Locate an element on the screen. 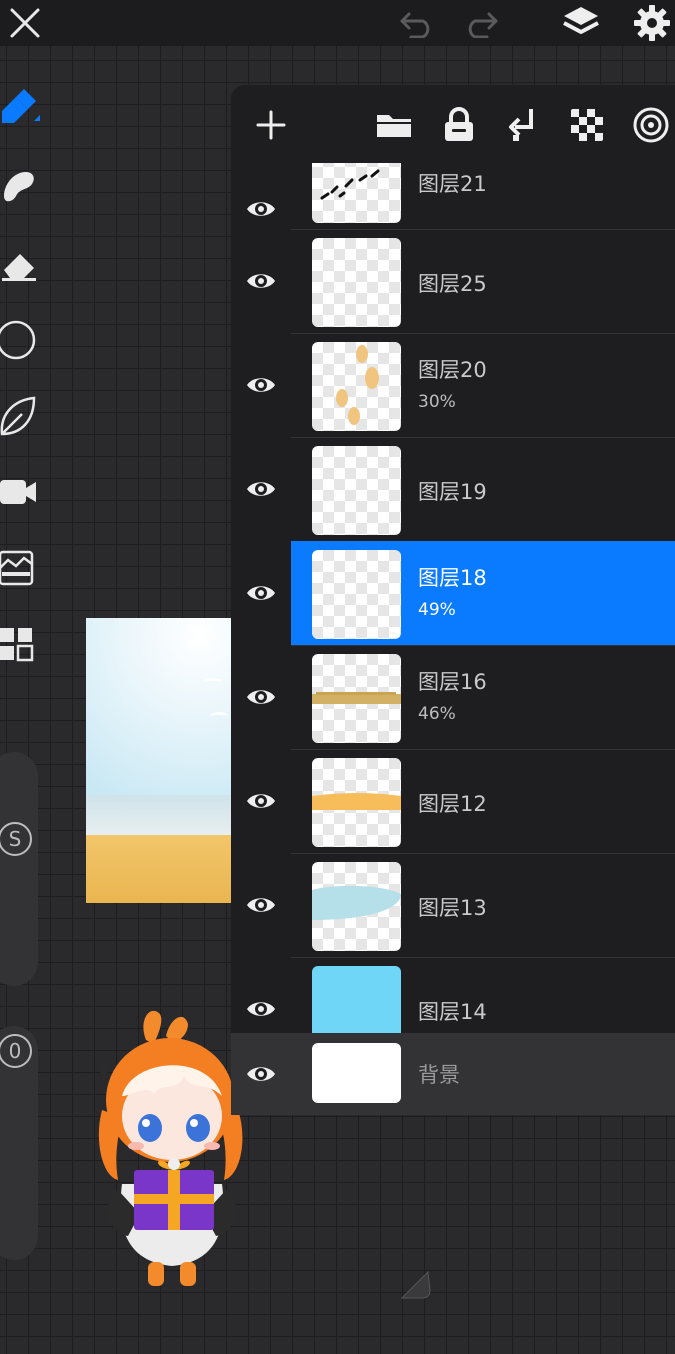 Image resolution: width=675 pixels, height=1354 pixels. size-slider-knob: S is located at coordinates (16, 839).